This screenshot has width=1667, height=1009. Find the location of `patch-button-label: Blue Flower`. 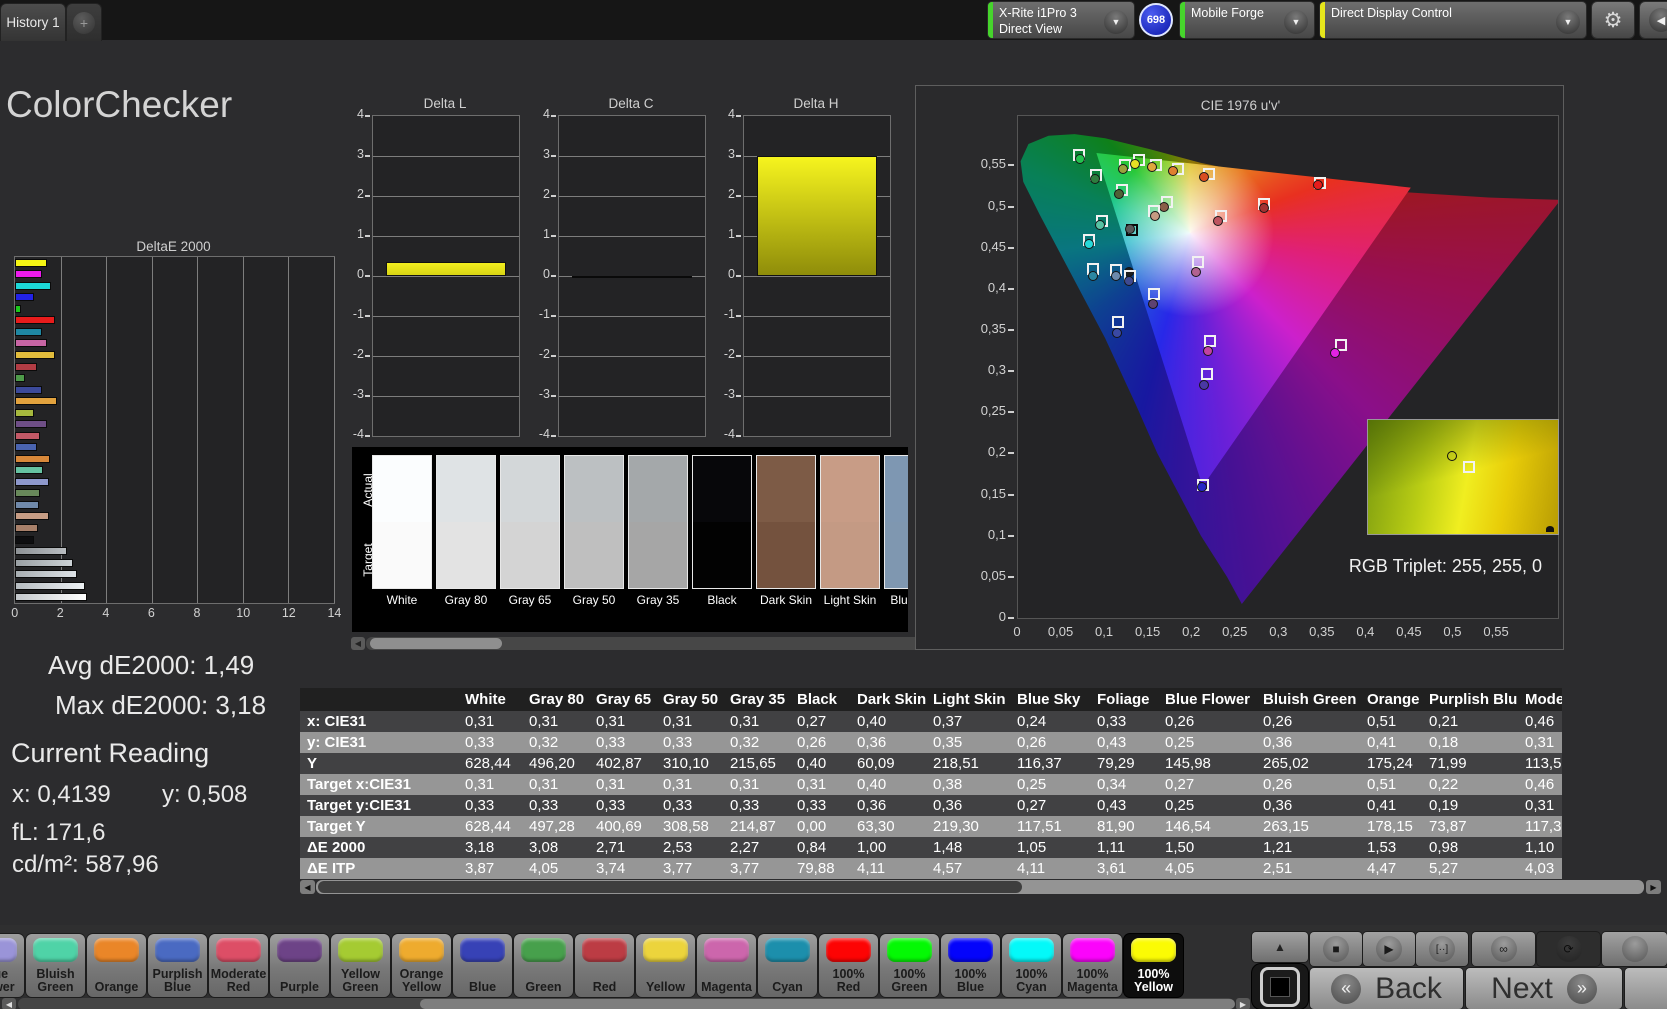

patch-button-label: Blue Flower is located at coordinates (7, 980).